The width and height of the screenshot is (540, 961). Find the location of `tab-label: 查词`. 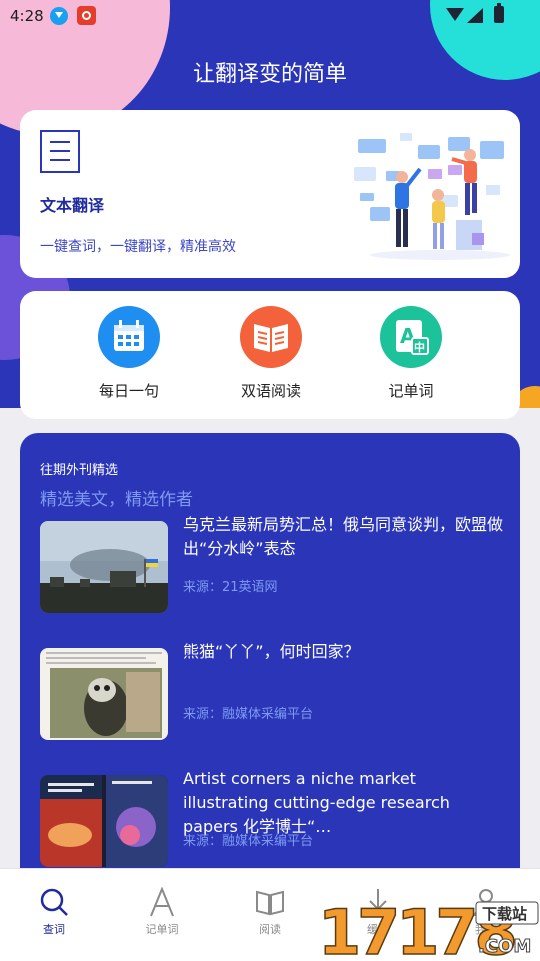

tab-label: 查词 is located at coordinates (54, 929).